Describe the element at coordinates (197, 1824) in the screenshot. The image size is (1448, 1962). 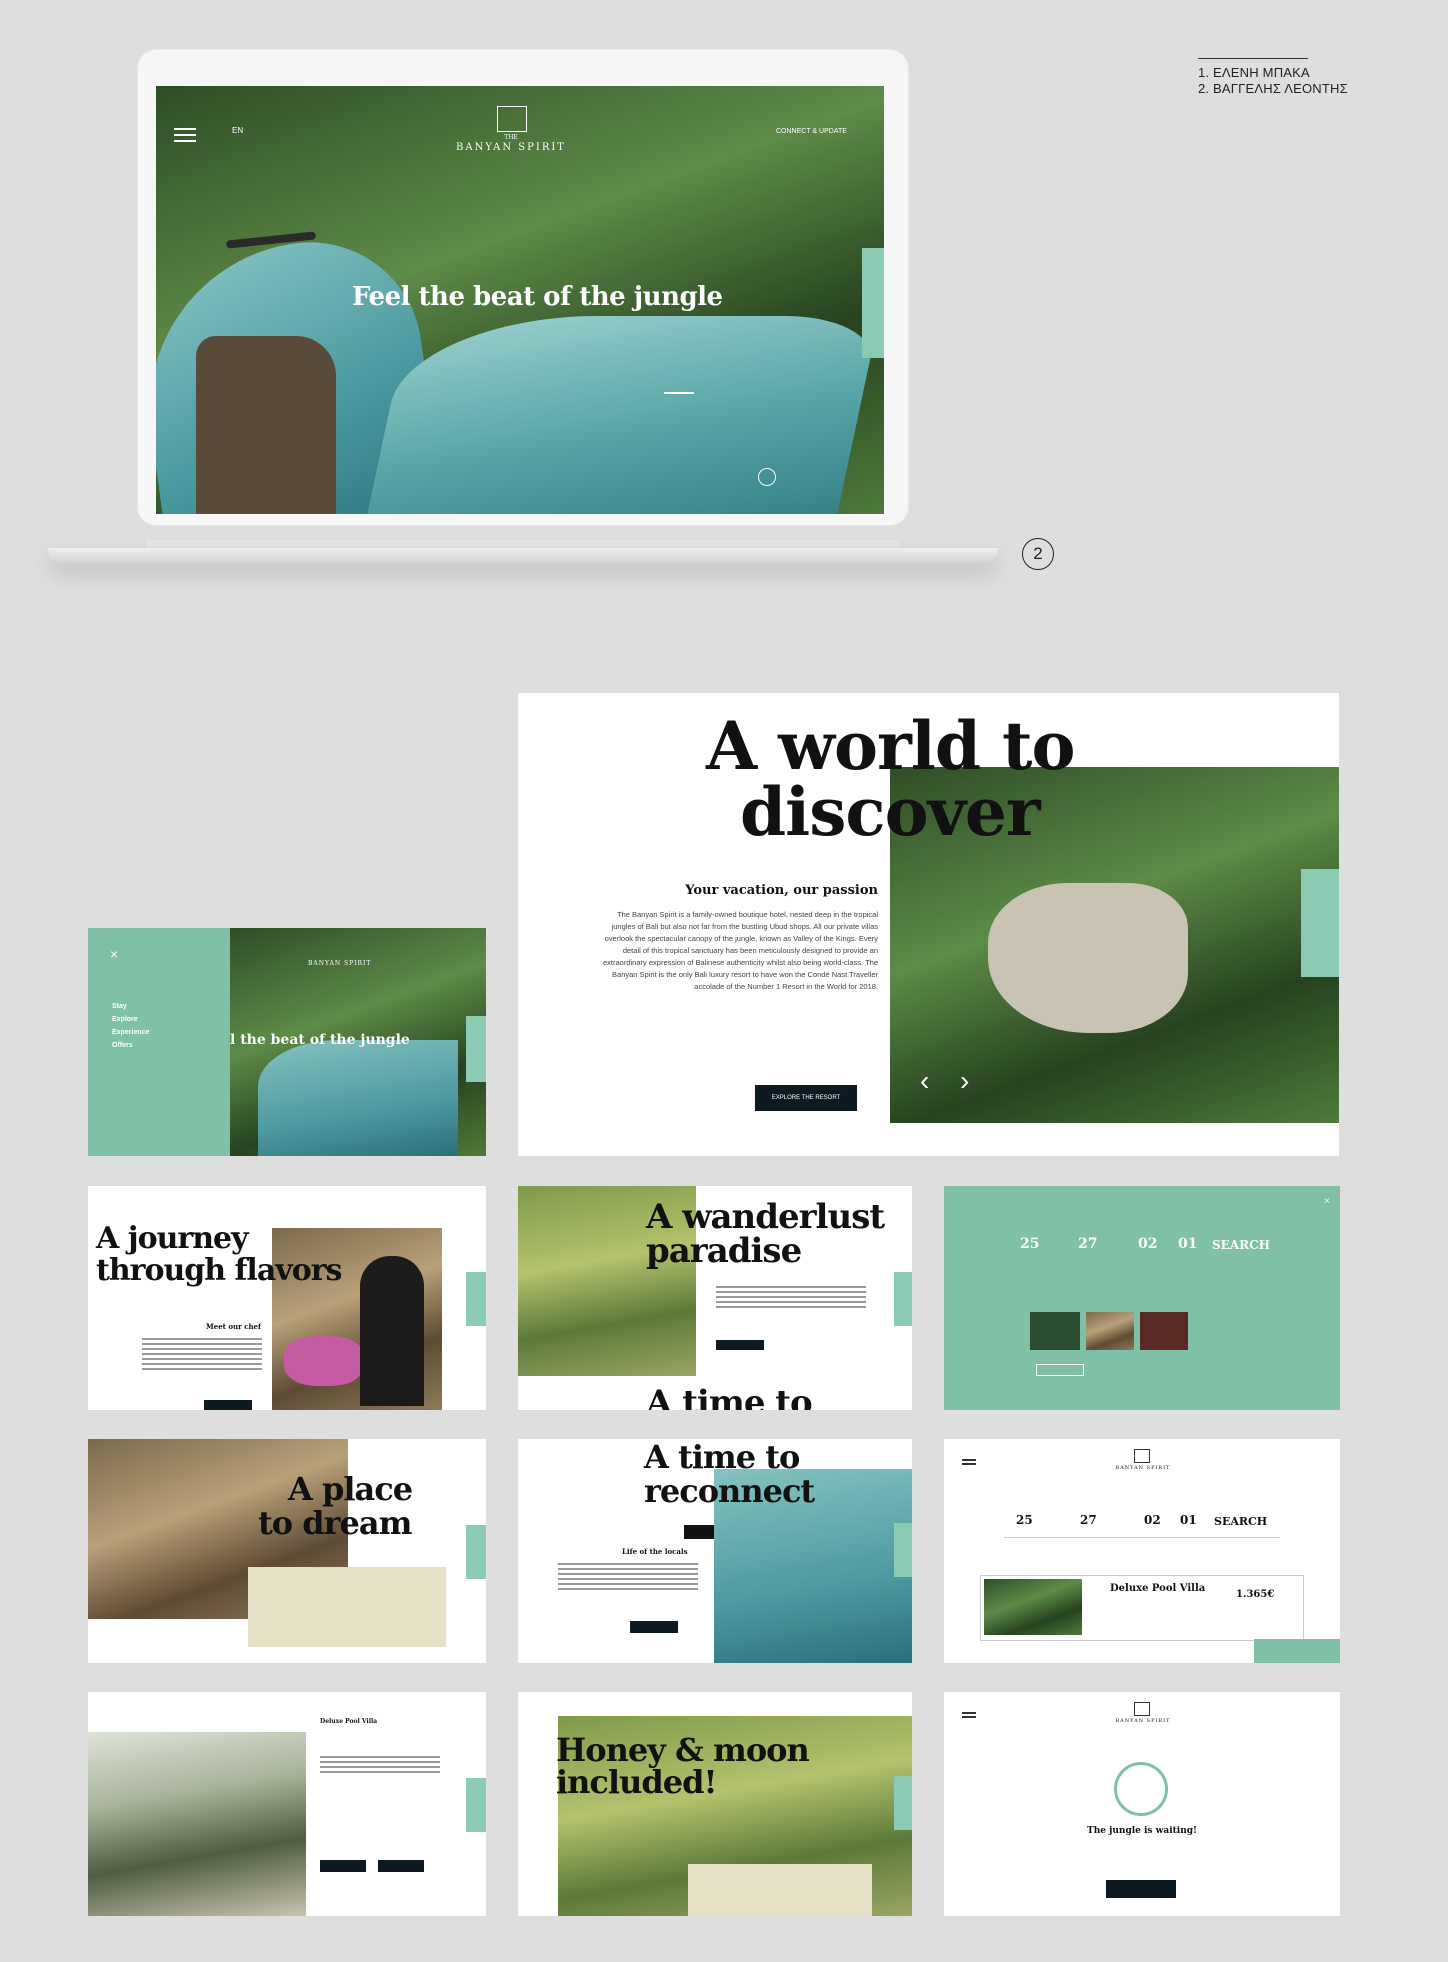
I see `bedroom-photo` at that location.